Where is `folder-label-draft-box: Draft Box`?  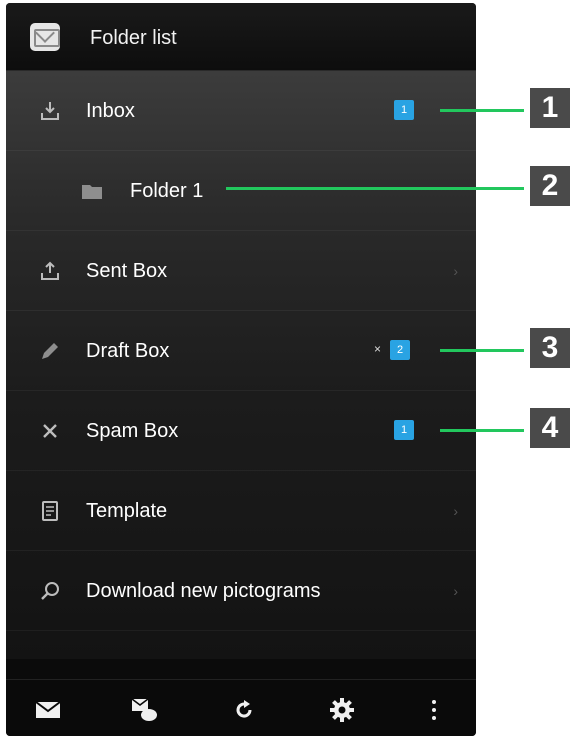 folder-label-draft-box: Draft Box is located at coordinates (128, 351).